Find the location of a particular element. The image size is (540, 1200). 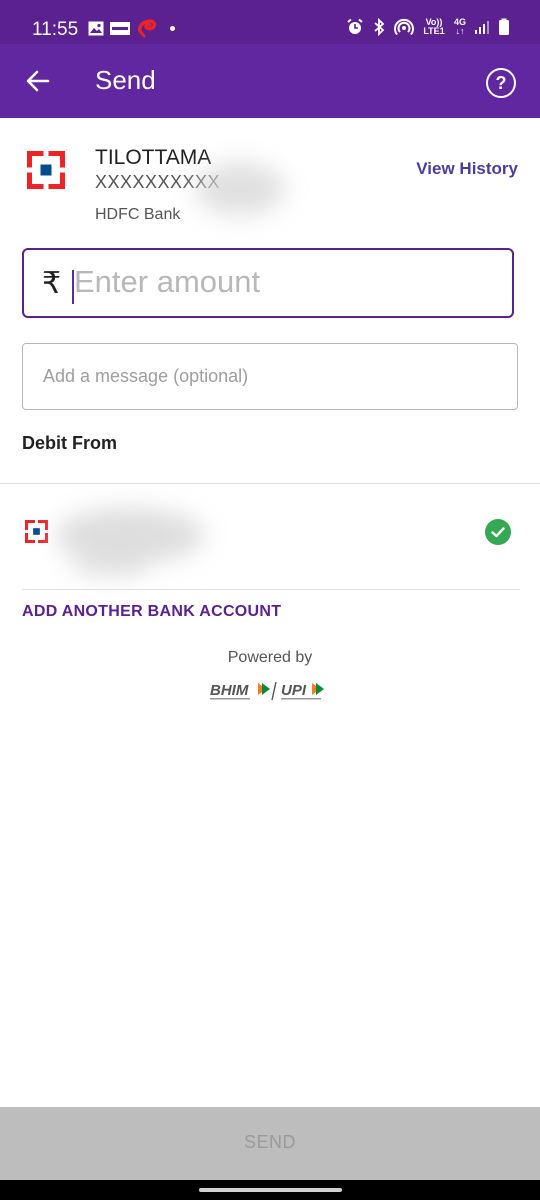

navigation-bar is located at coordinates (270, 1190).